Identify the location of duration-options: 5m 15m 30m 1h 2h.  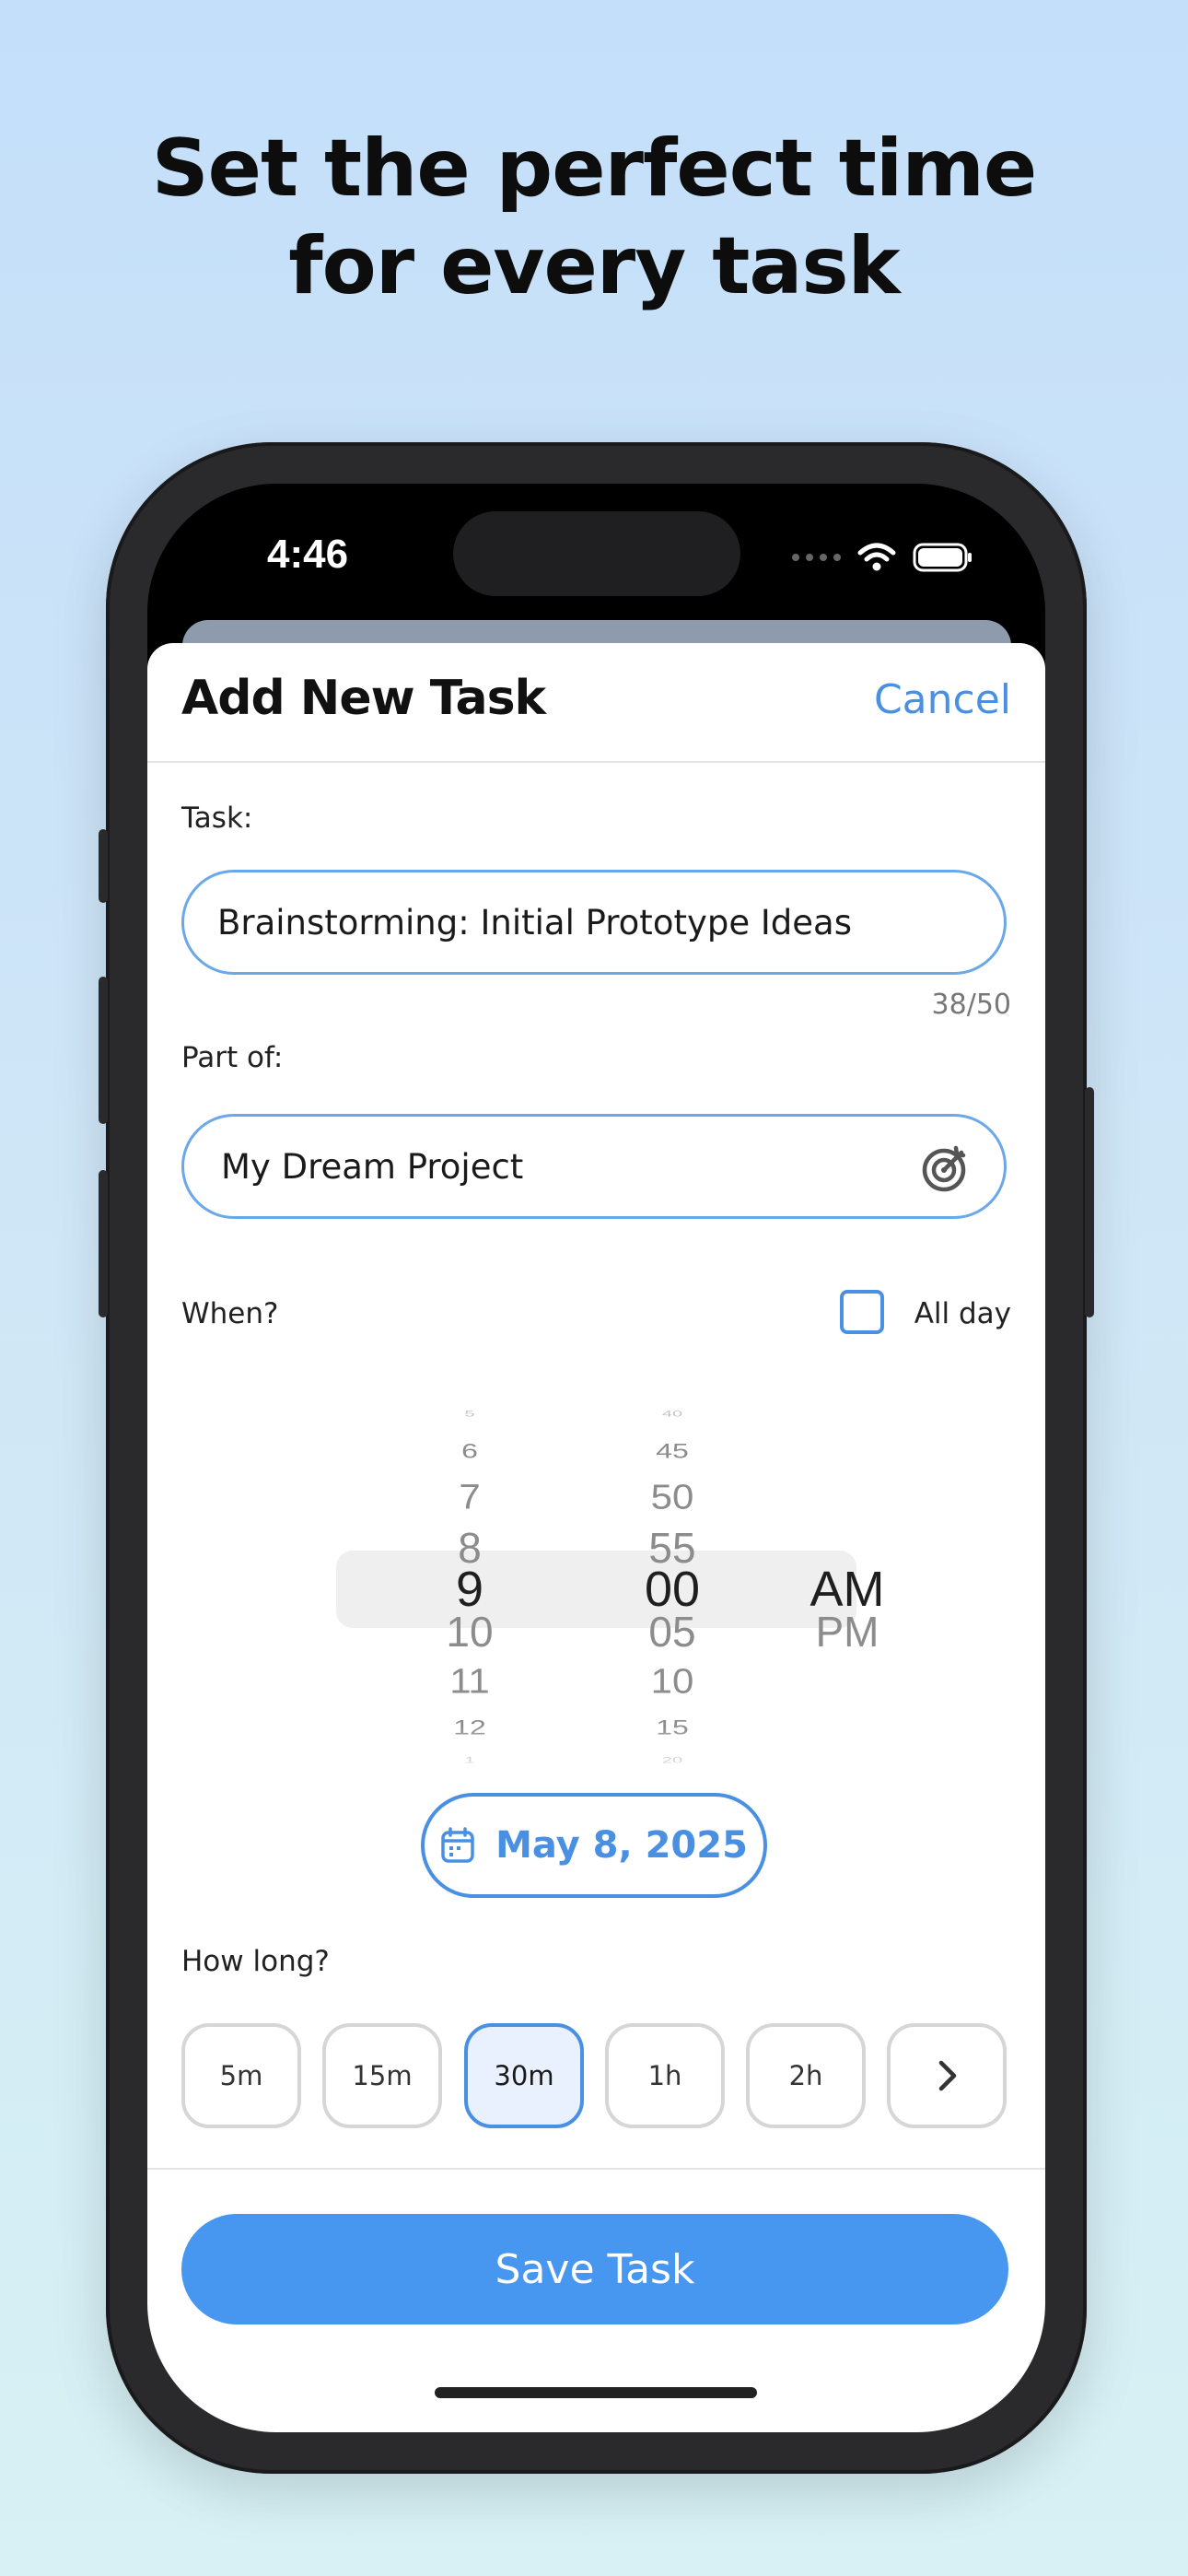
(594, 2075).